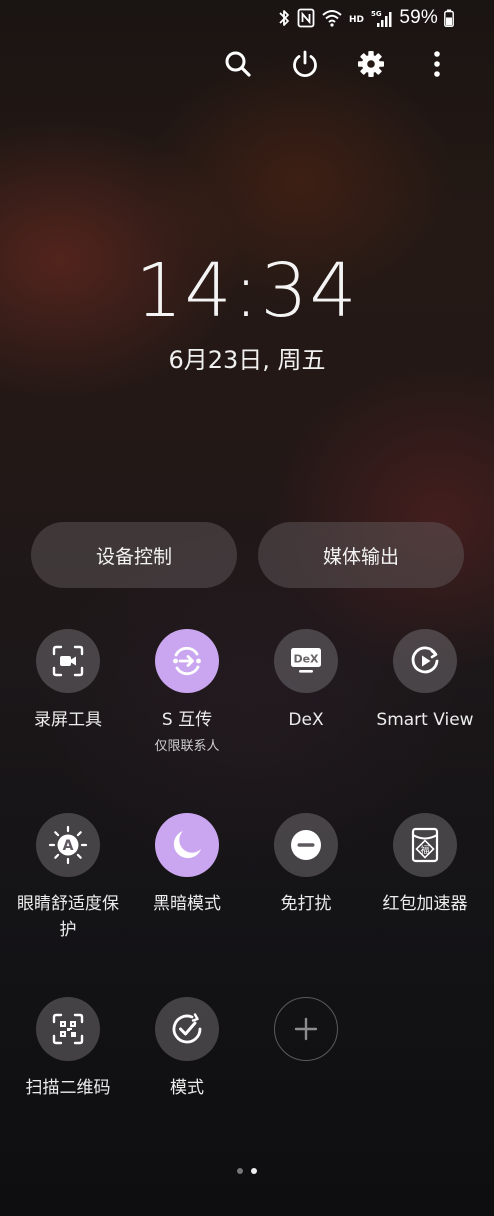  I want to click on settings-button, so click(371, 64).